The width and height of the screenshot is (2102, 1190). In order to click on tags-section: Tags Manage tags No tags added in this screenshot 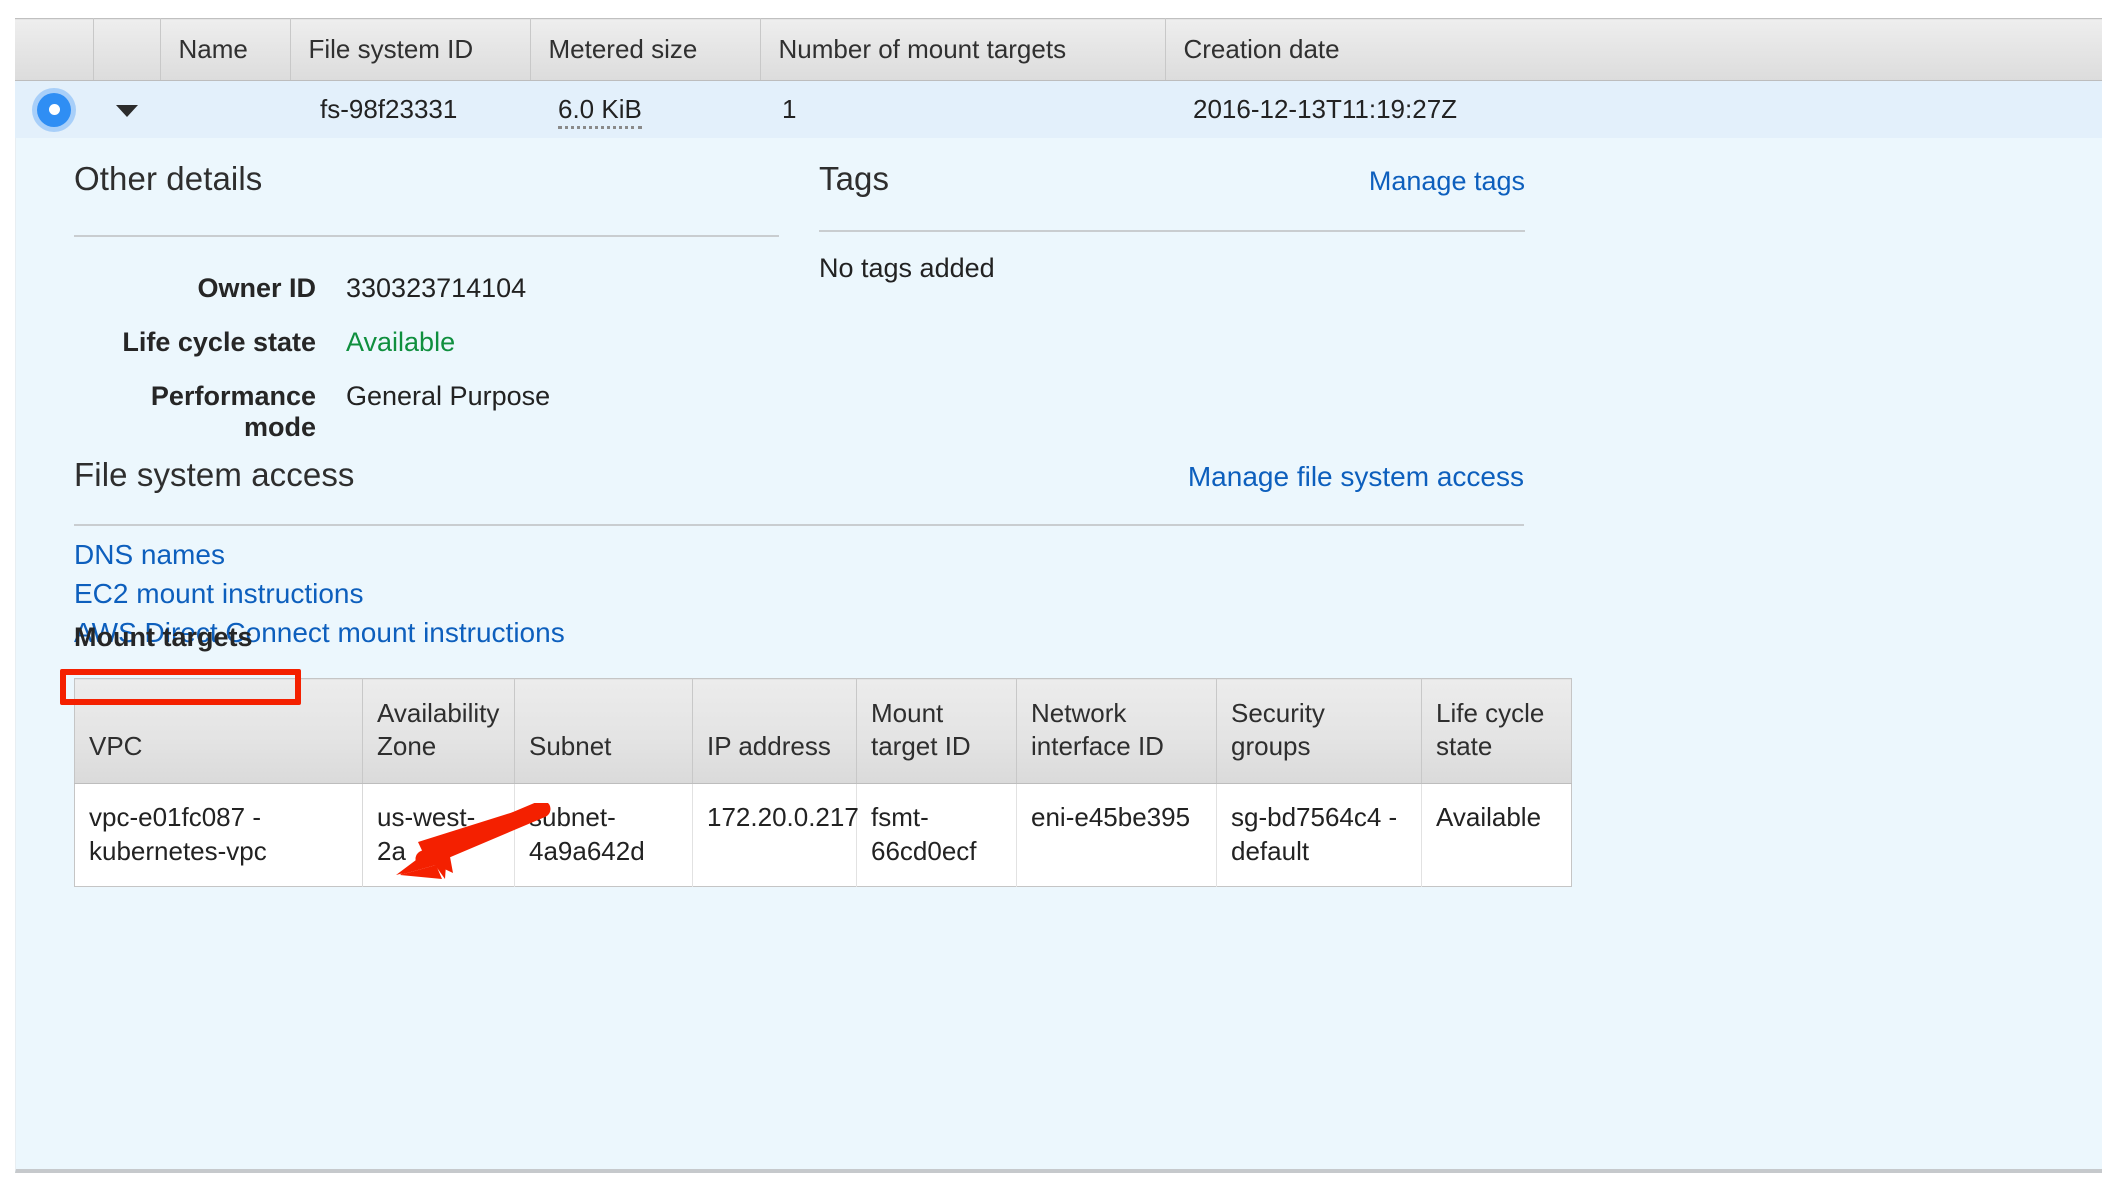, I will do `click(1172, 222)`.